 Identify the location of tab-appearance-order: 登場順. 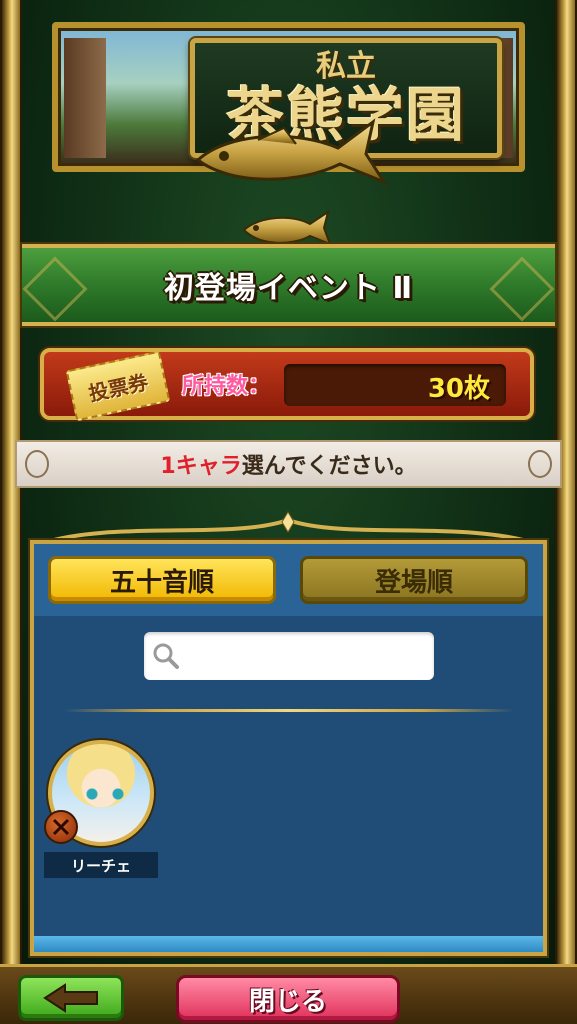
(414, 580).